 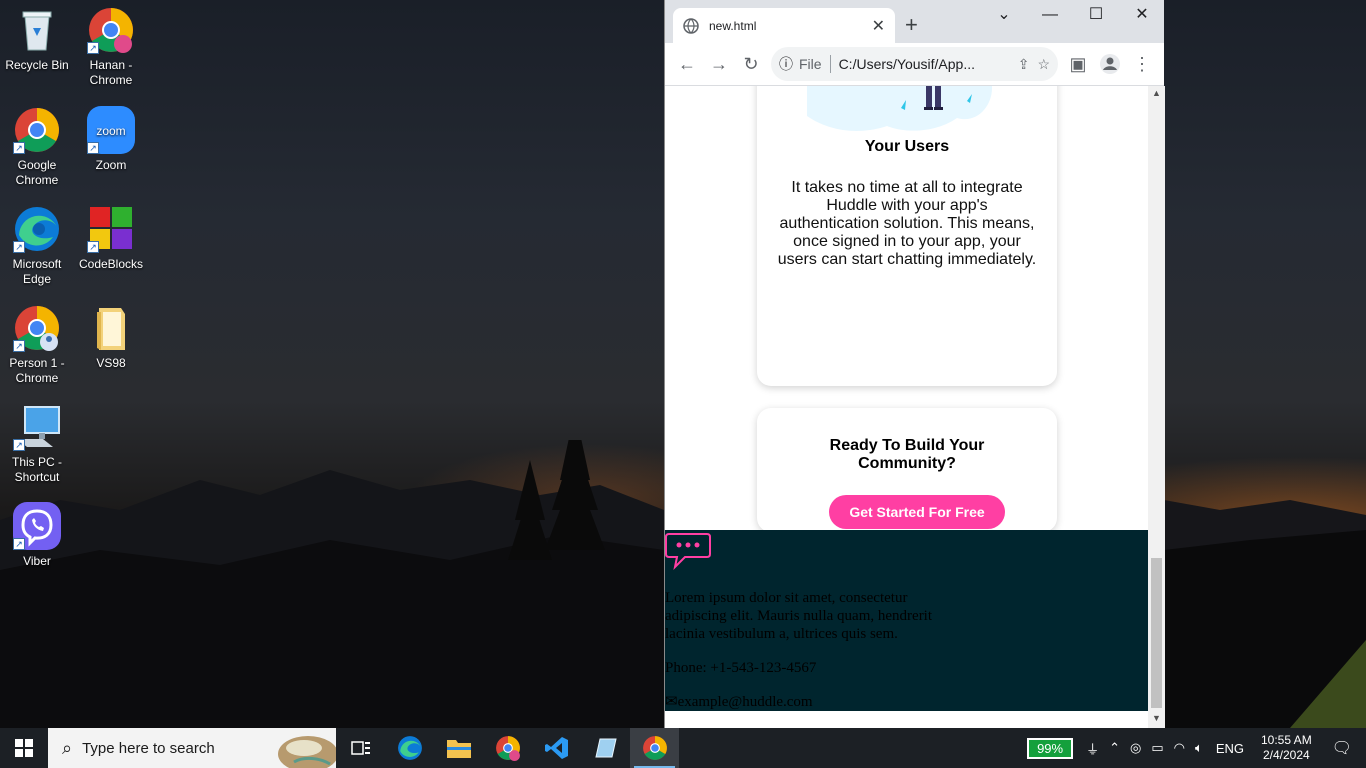 What do you see at coordinates (917, 512) in the screenshot?
I see `get-started-button: Get Started For Free` at bounding box center [917, 512].